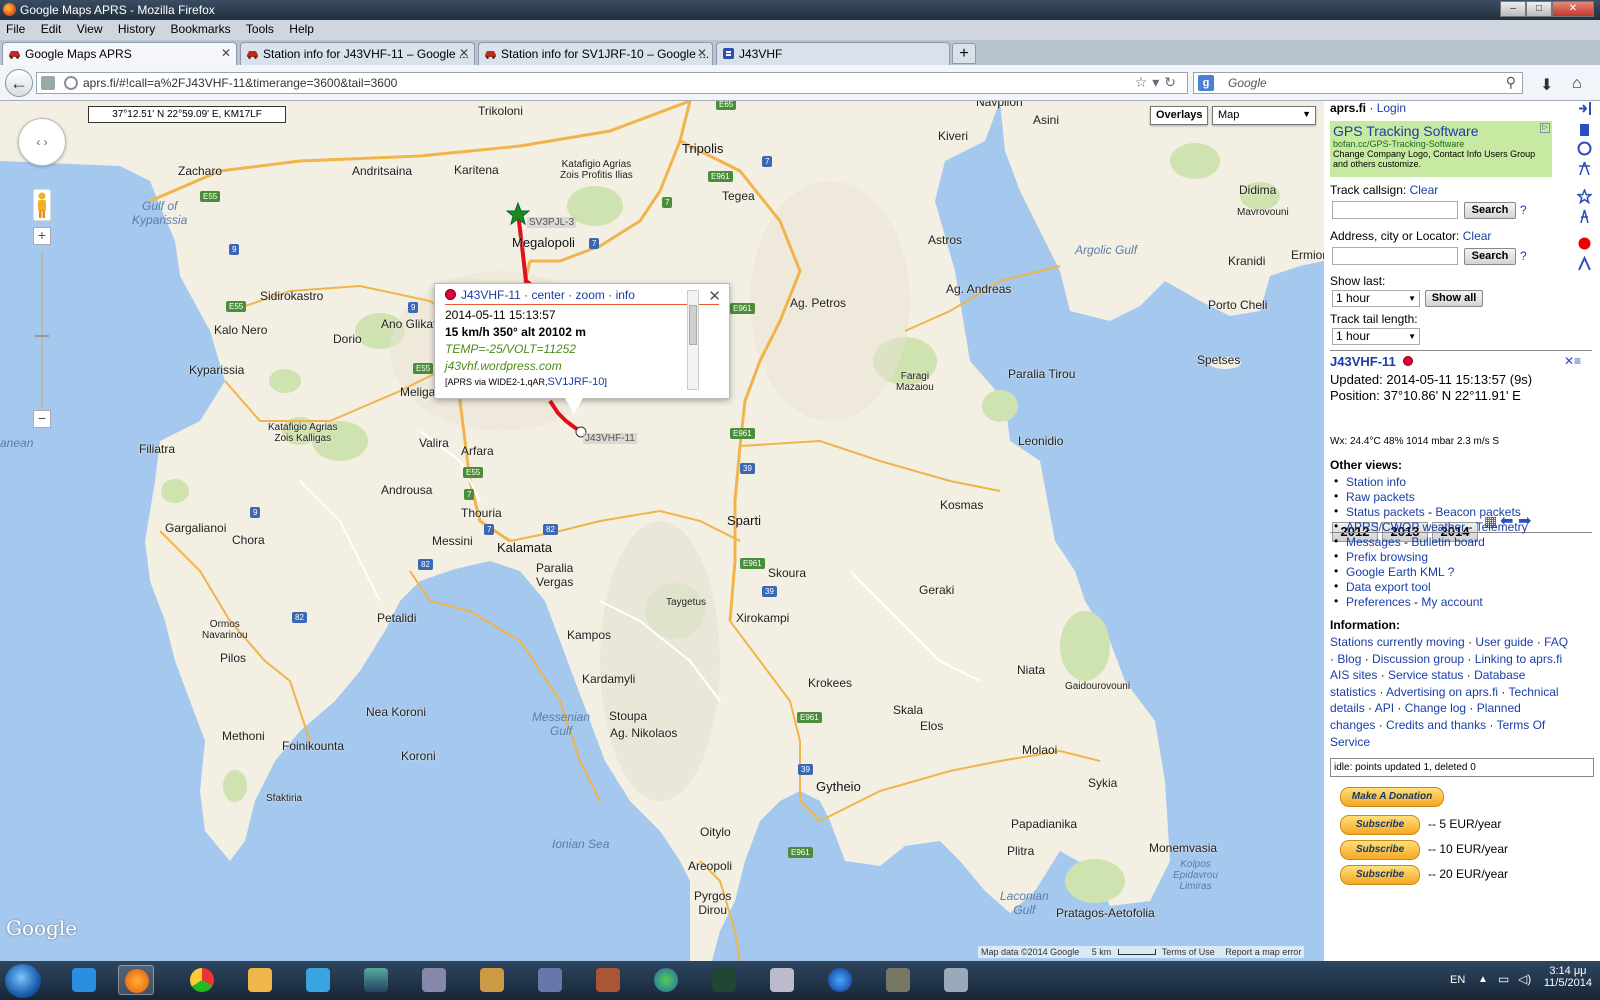  Describe the element at coordinates (136, 29) in the screenshot. I see `menu-history: History` at that location.